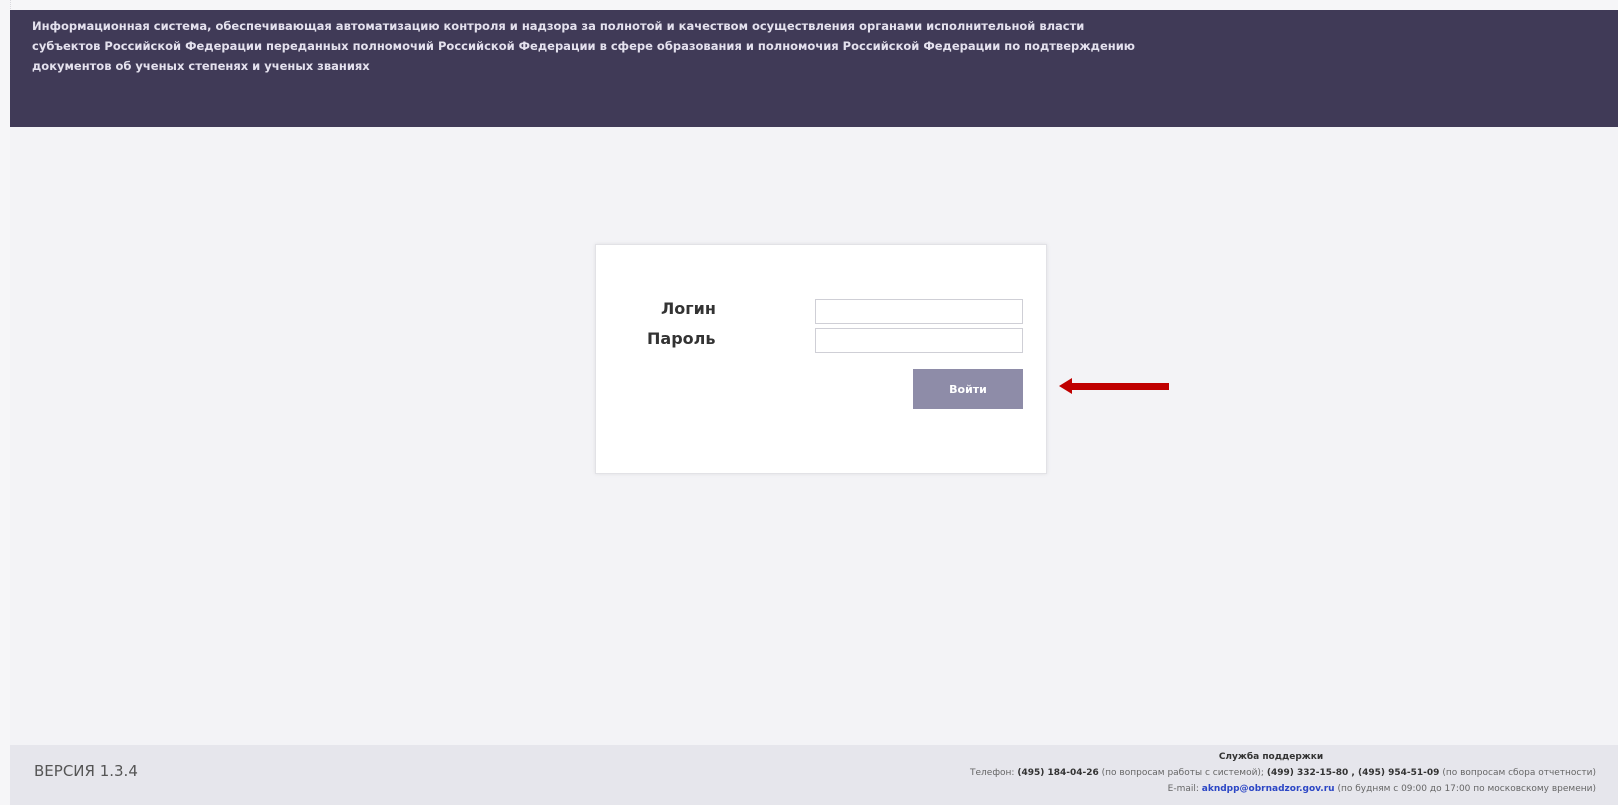 This screenshot has width=1618, height=805. Describe the element at coordinates (809, 5) in the screenshot. I see `page-frame-top` at that location.